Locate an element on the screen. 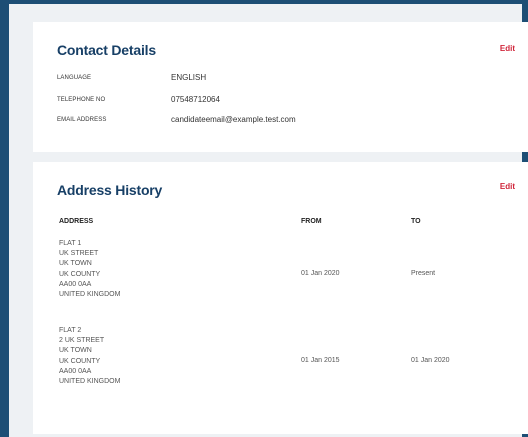 The image size is (528, 437). language-label: LANGUAGE is located at coordinates (74, 78).